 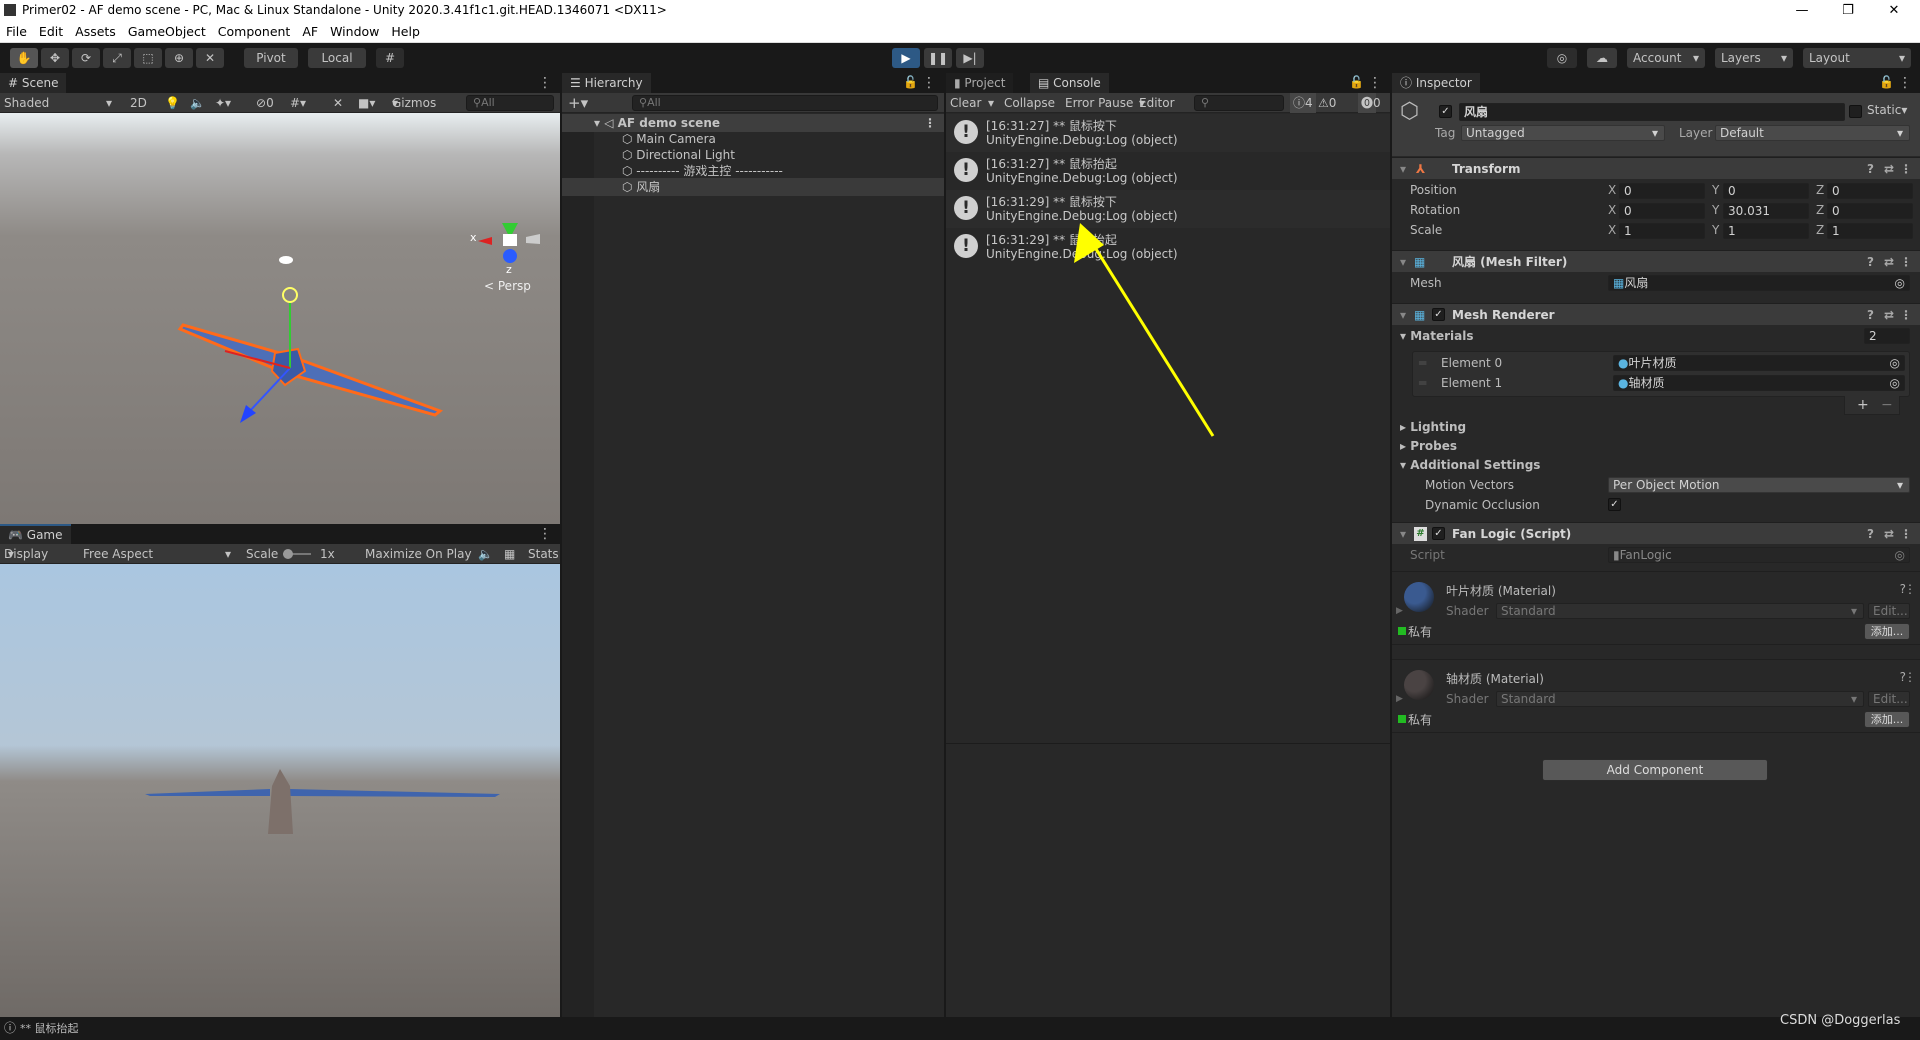 I want to click on name-field: 风扇, so click(x=1652, y=112).